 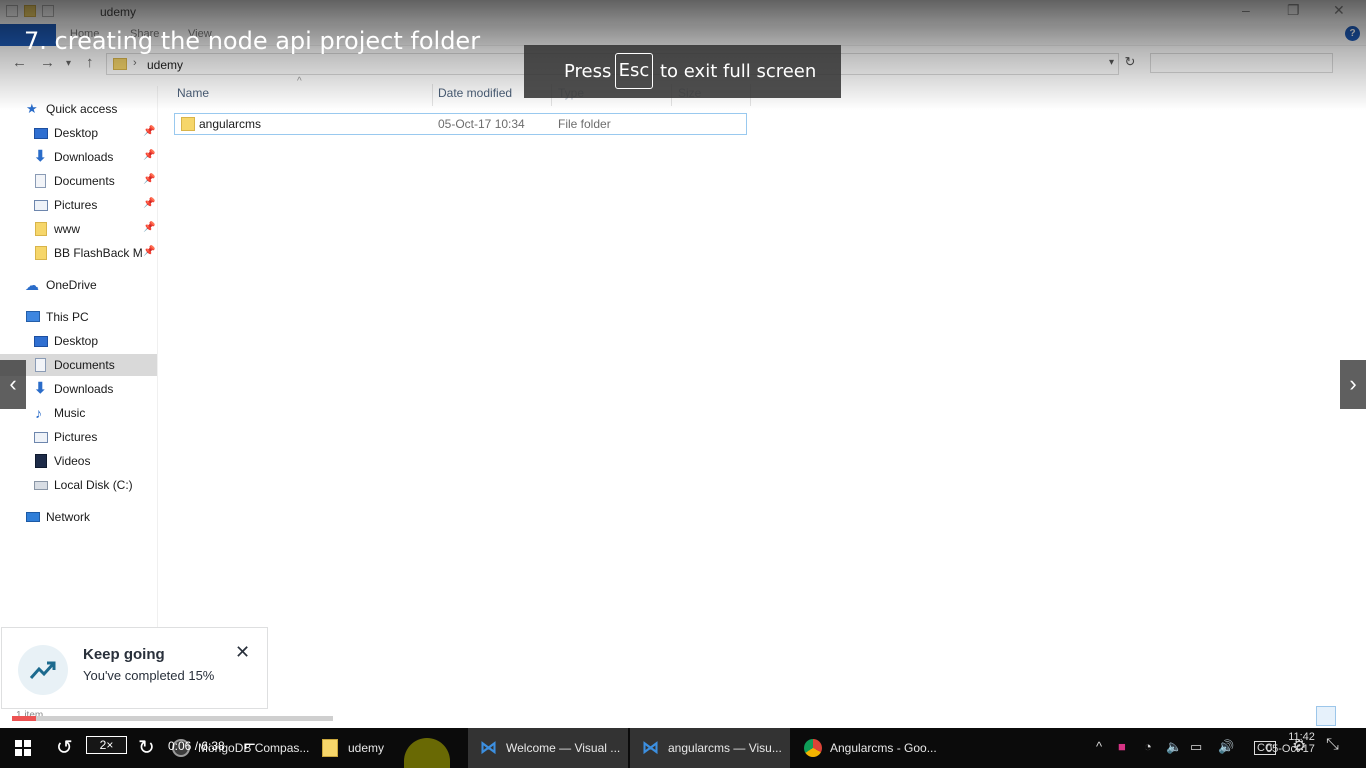 What do you see at coordinates (1241, 63) in the screenshot?
I see `search-input` at bounding box center [1241, 63].